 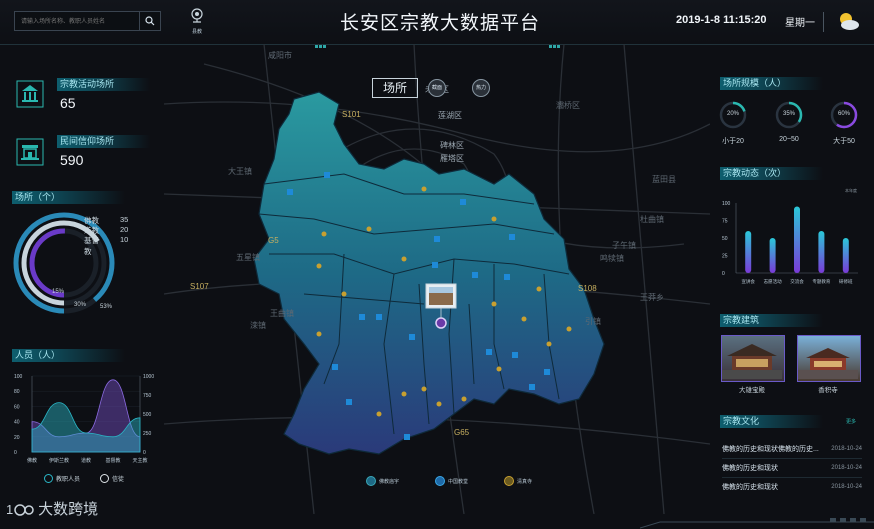 What do you see at coordinates (593, 321) in the screenshot?
I see `map-label: 引镇` at bounding box center [593, 321].